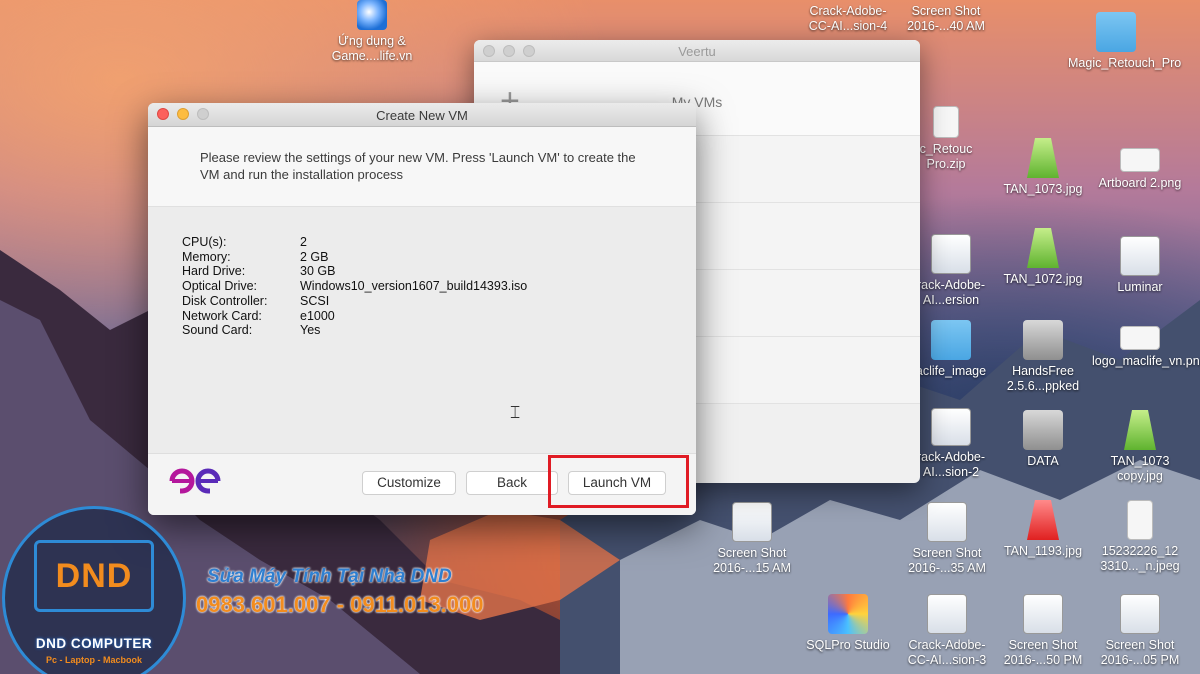 The image size is (1200, 674). I want to click on desktop-icon-tan-1193: TAN_1193.jpg, so click(1043, 529).